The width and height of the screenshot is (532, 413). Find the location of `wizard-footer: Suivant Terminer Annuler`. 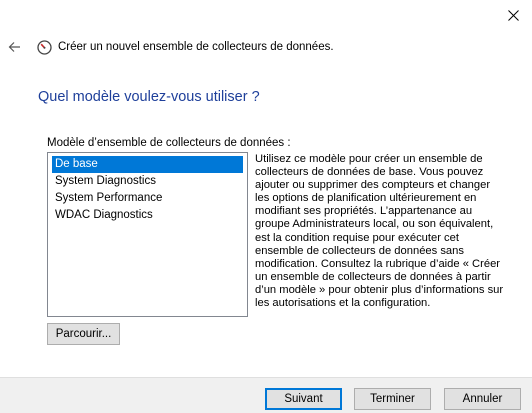

wizard-footer: Suivant Terminer Annuler is located at coordinates (266, 395).